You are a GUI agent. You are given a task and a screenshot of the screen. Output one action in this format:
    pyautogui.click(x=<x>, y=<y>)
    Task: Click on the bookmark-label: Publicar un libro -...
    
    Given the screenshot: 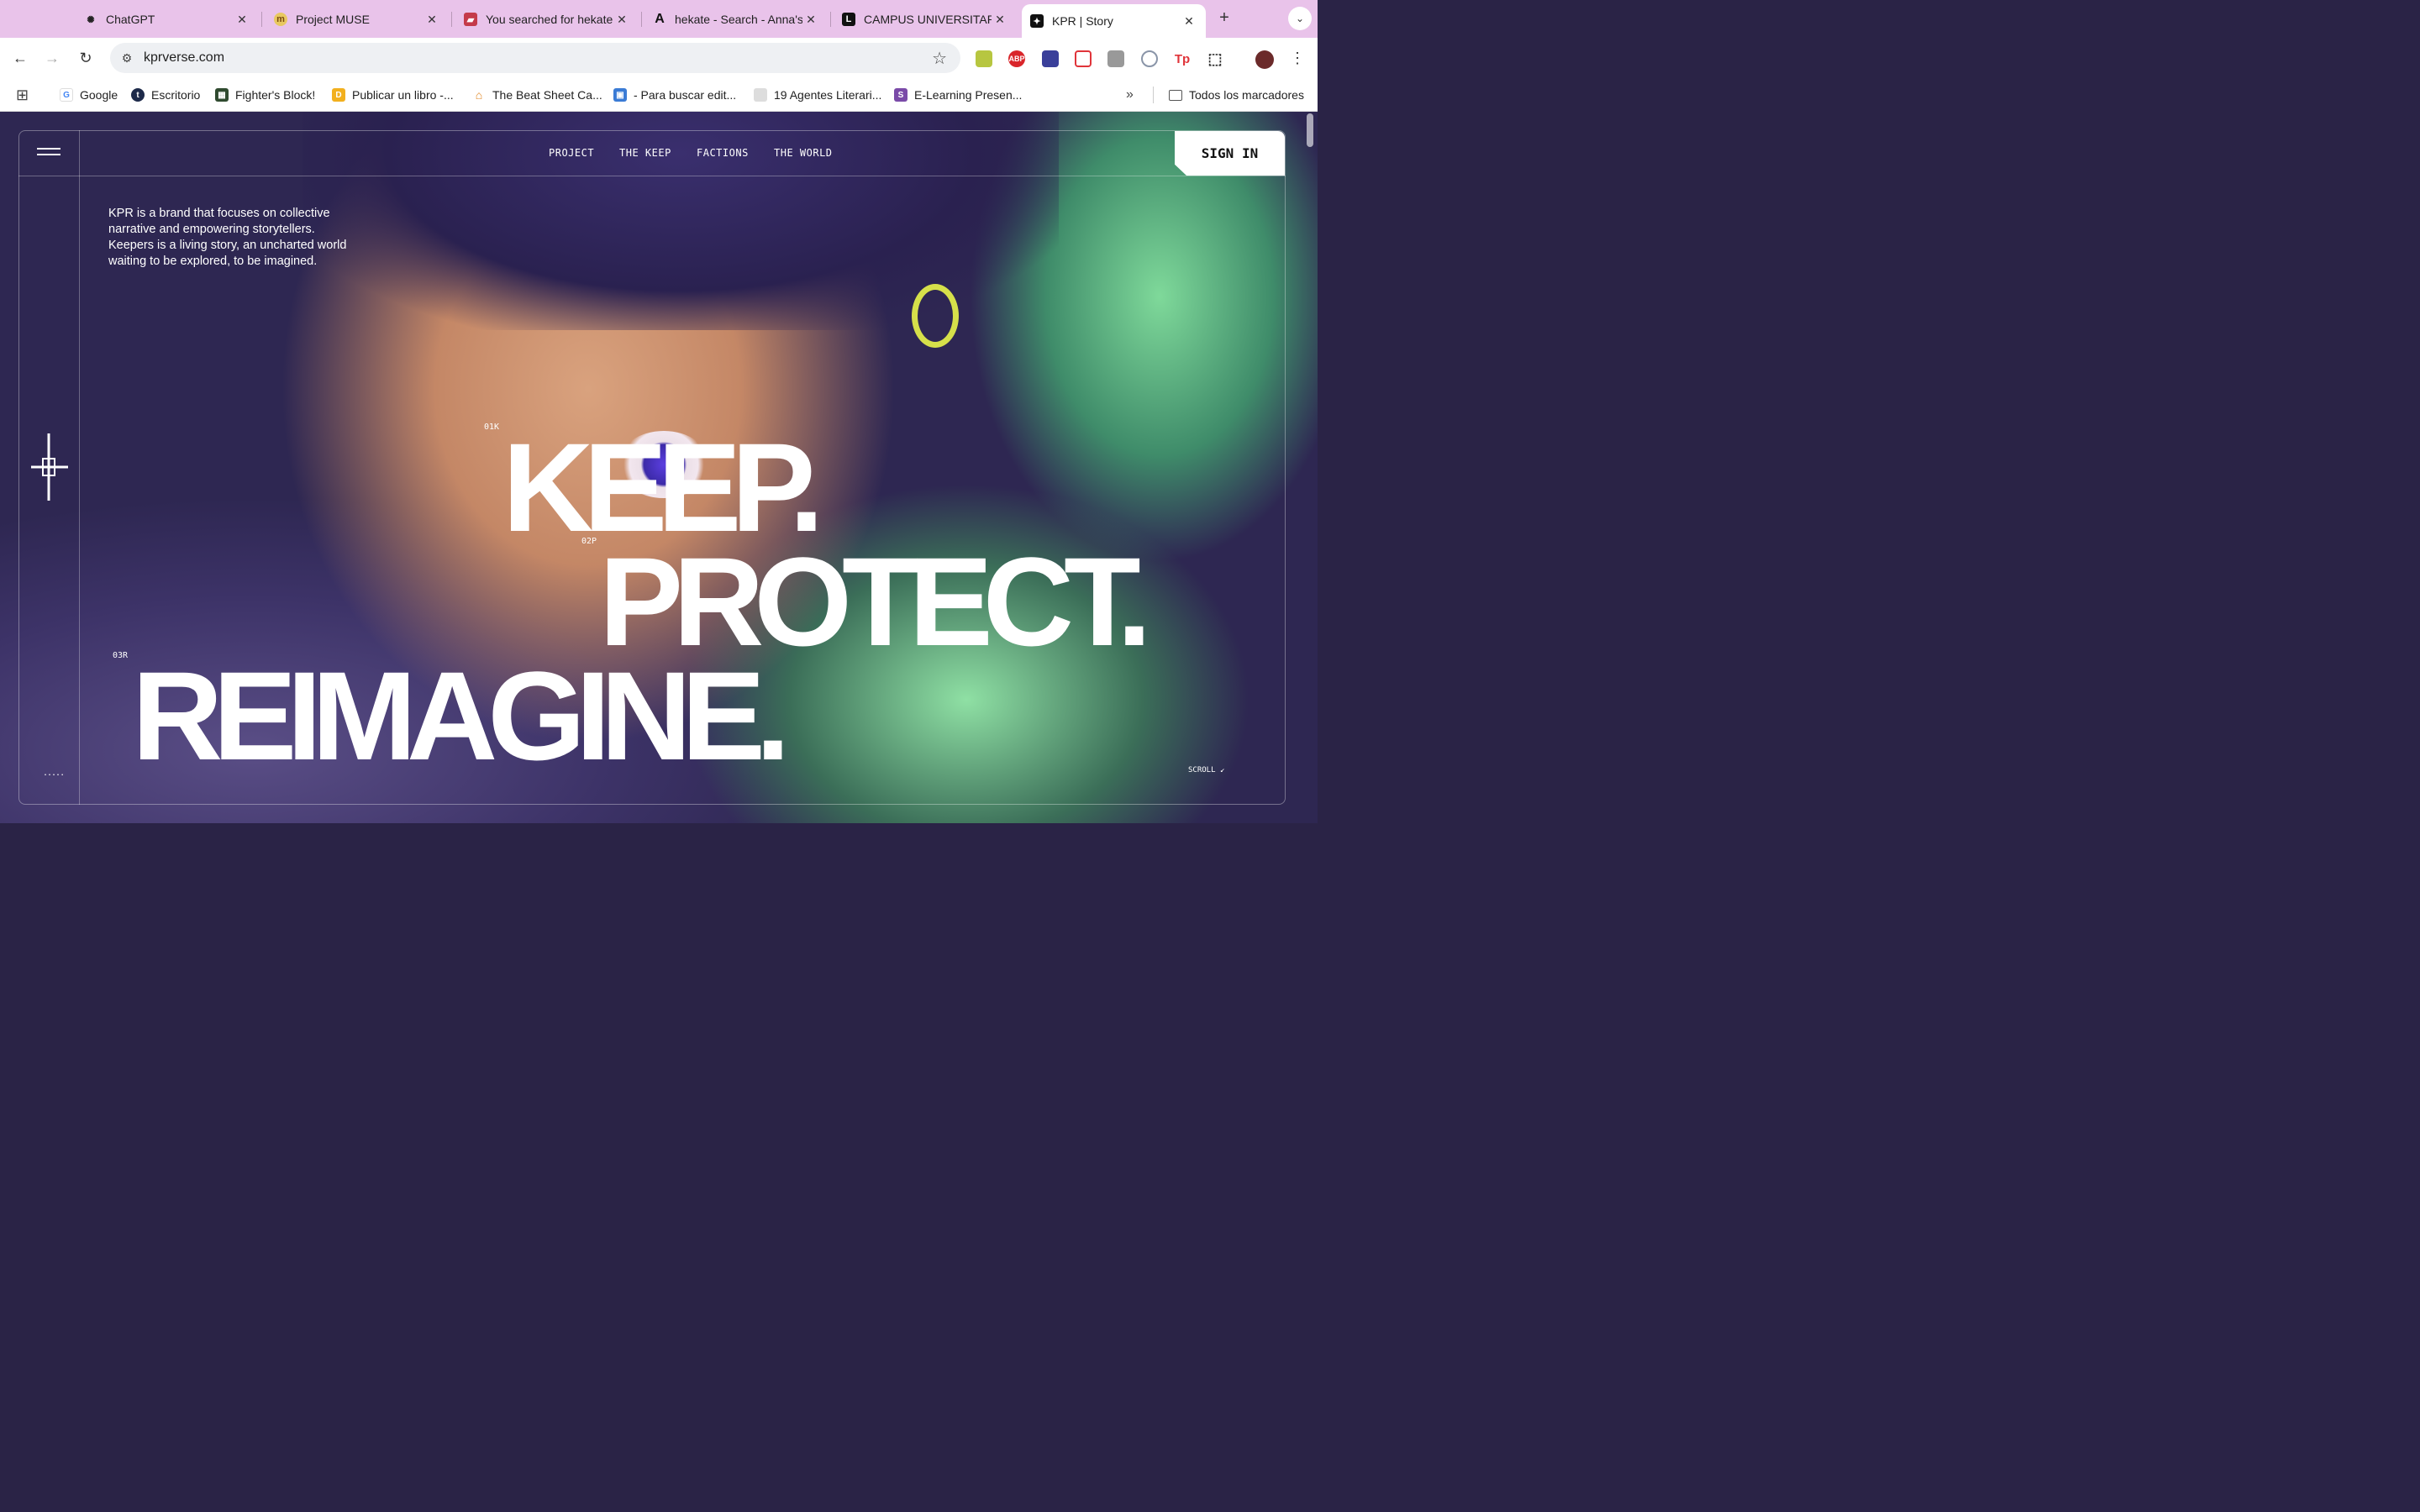 What is the action you would take?
    pyautogui.click(x=403, y=95)
    